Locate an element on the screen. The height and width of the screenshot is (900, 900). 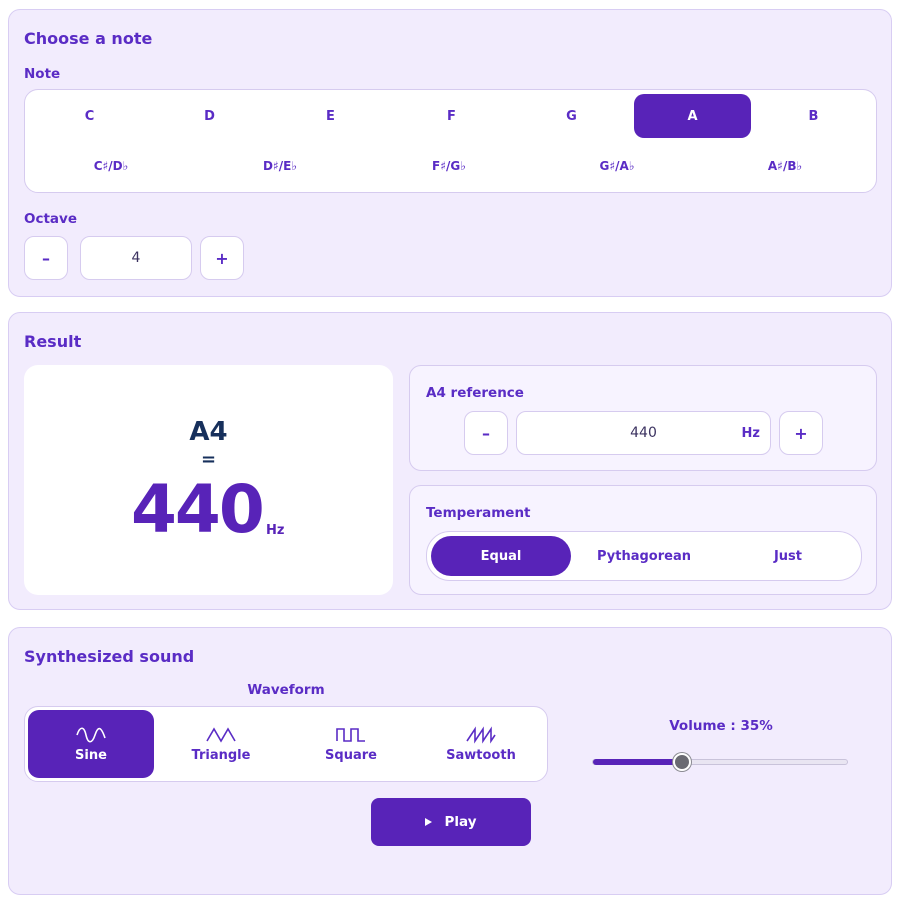
waveform-sine-label: Sine is located at coordinates (91, 755).